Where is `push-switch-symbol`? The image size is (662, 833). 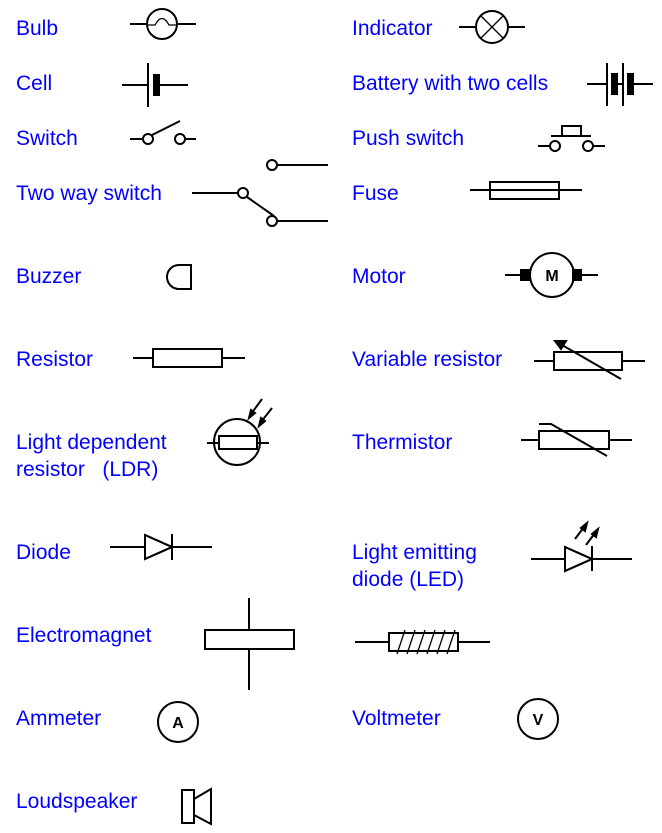 push-switch-symbol is located at coordinates (571, 138).